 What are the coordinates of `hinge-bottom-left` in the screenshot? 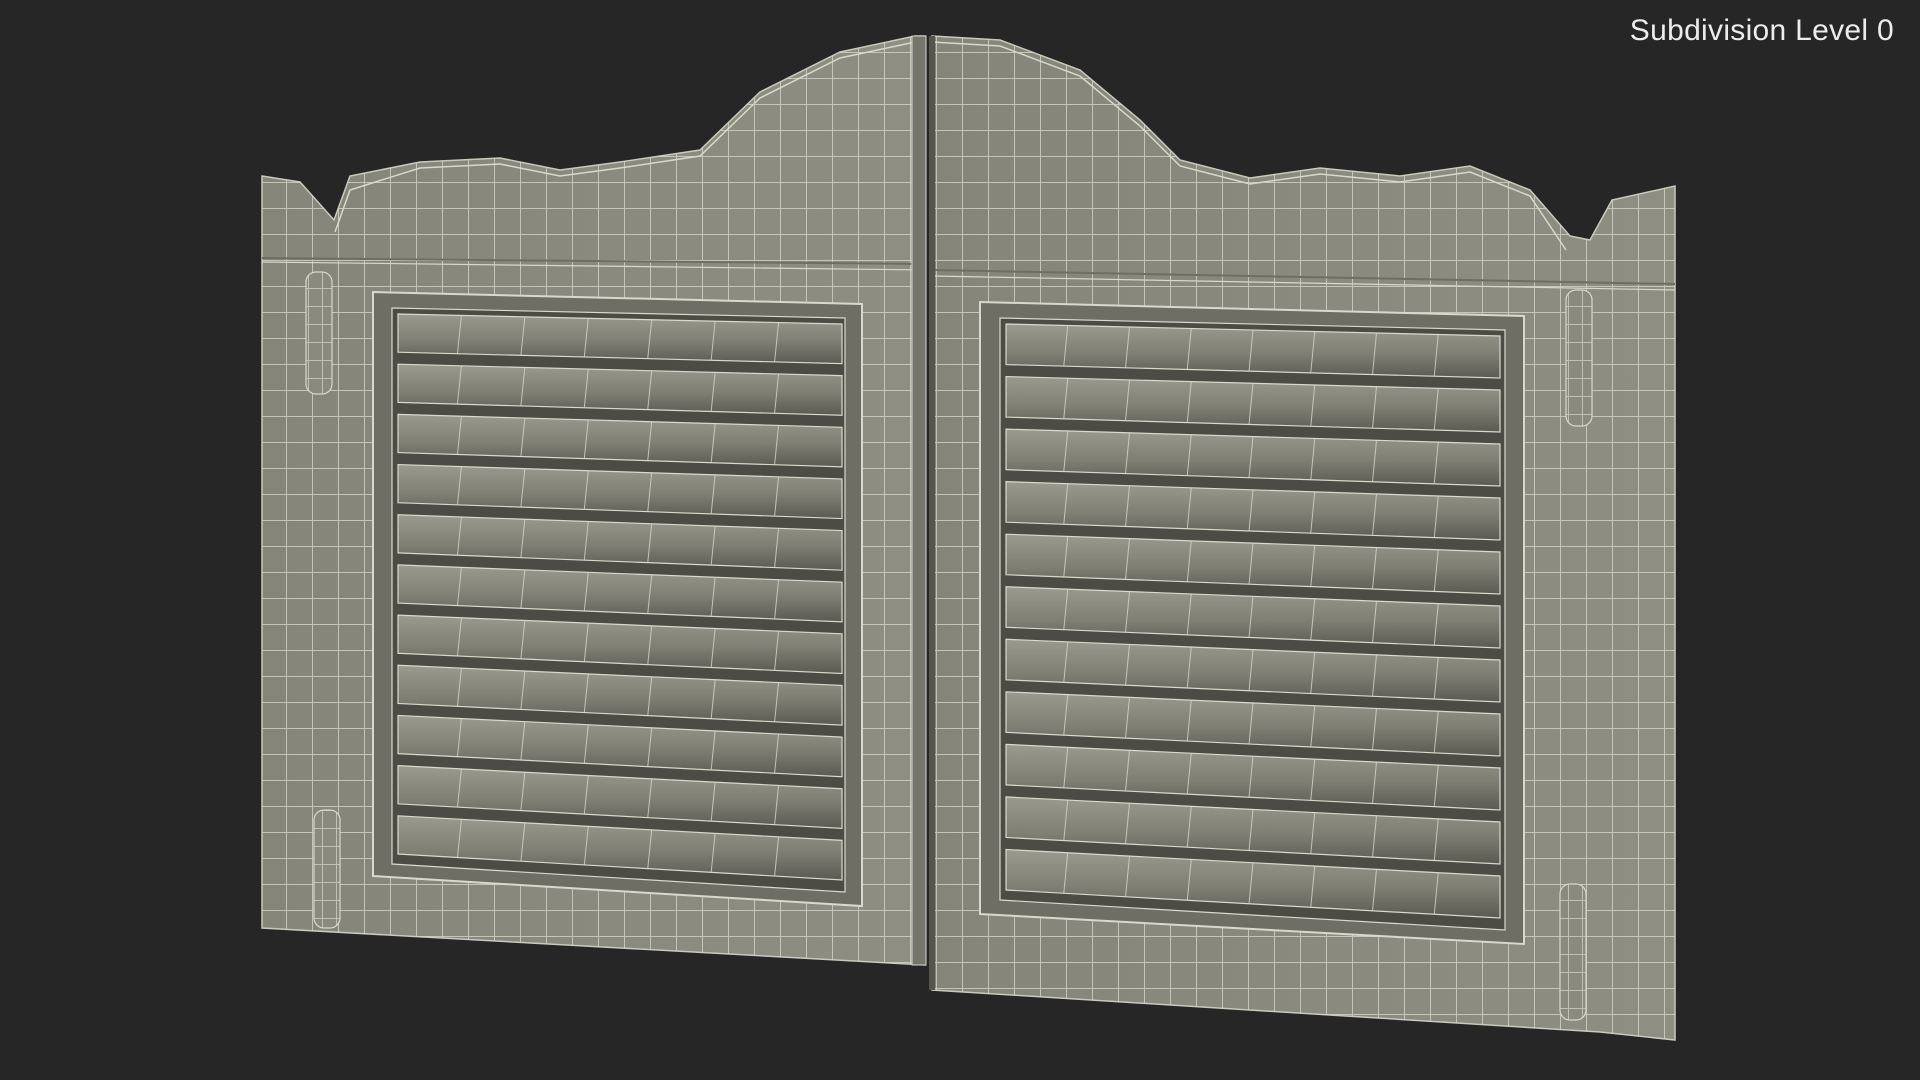 It's located at (327, 869).